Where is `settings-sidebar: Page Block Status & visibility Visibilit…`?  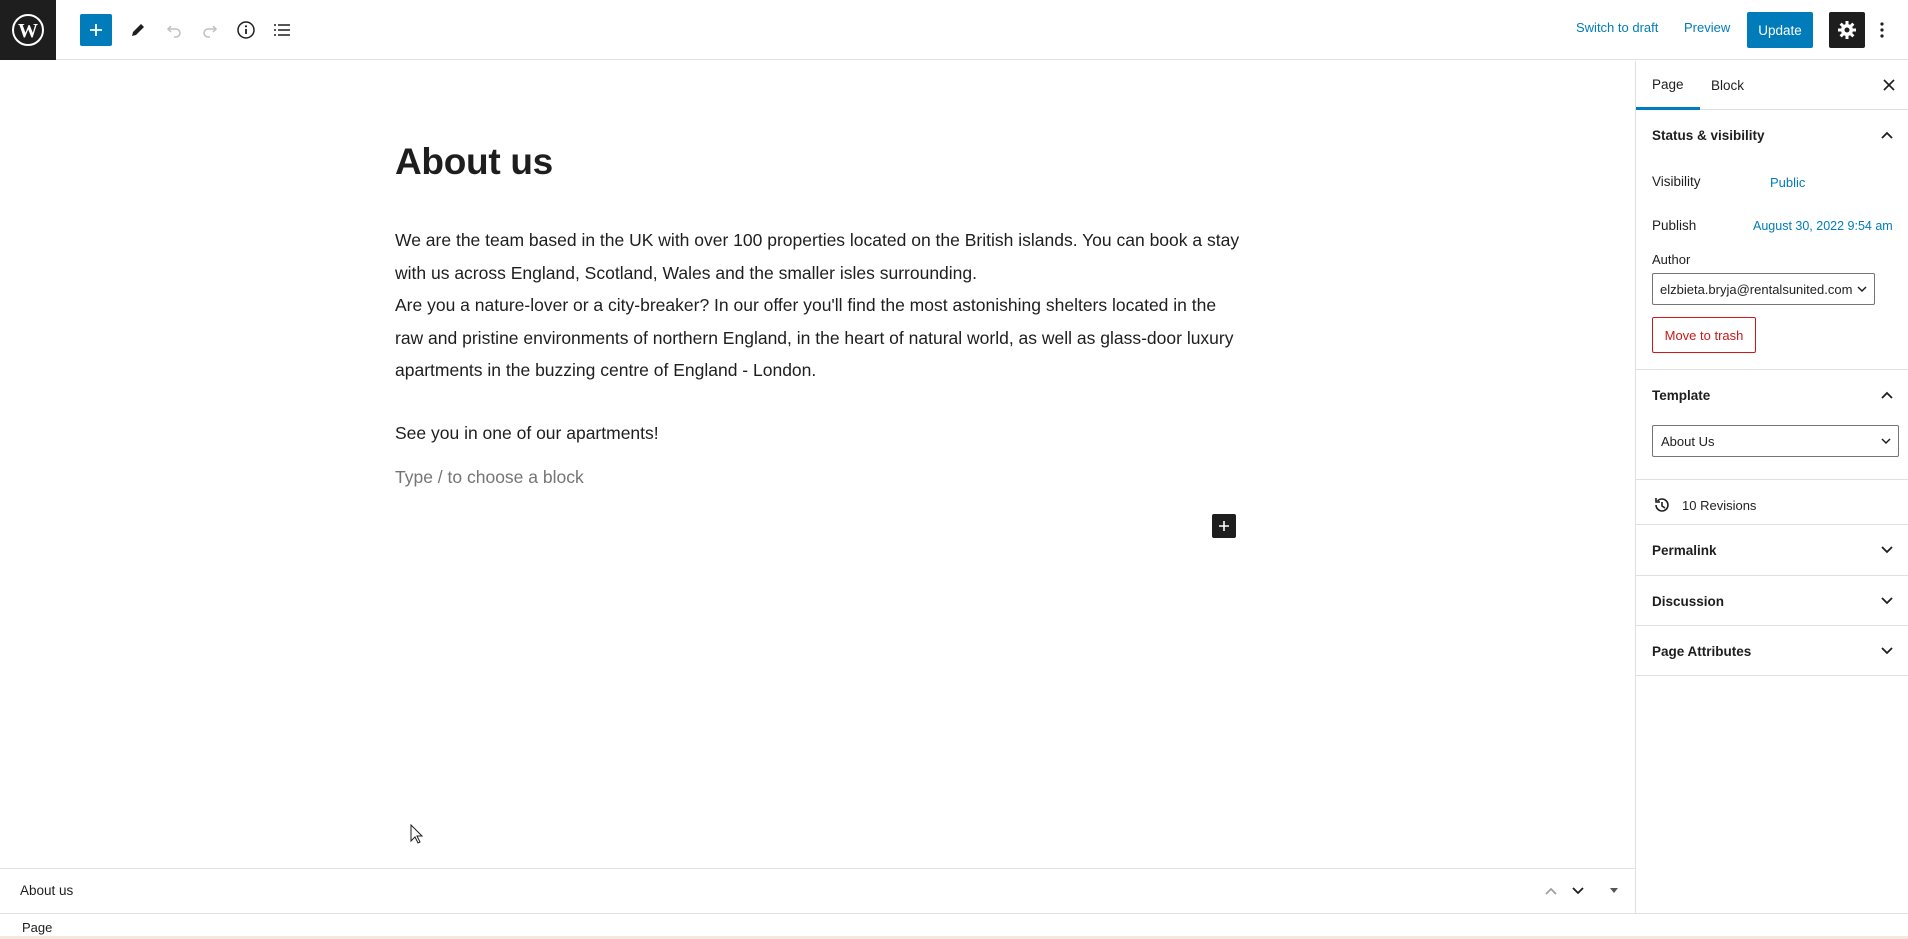 settings-sidebar: Page Block Status & visibility Visibilit… is located at coordinates (1771, 487).